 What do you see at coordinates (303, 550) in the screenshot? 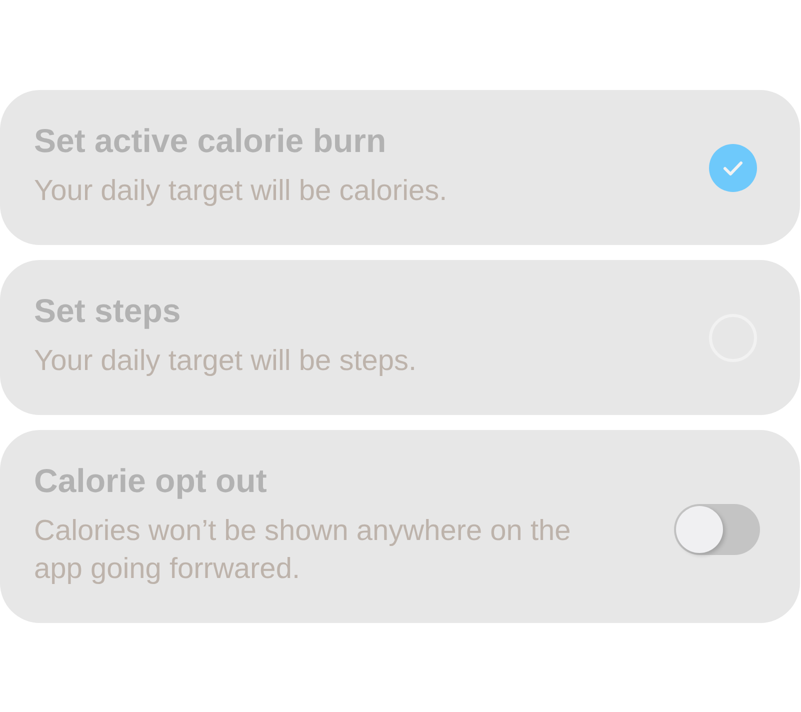
I see `option-description: Calories won’t be shown anywhere on the app going forrwared.` at bounding box center [303, 550].